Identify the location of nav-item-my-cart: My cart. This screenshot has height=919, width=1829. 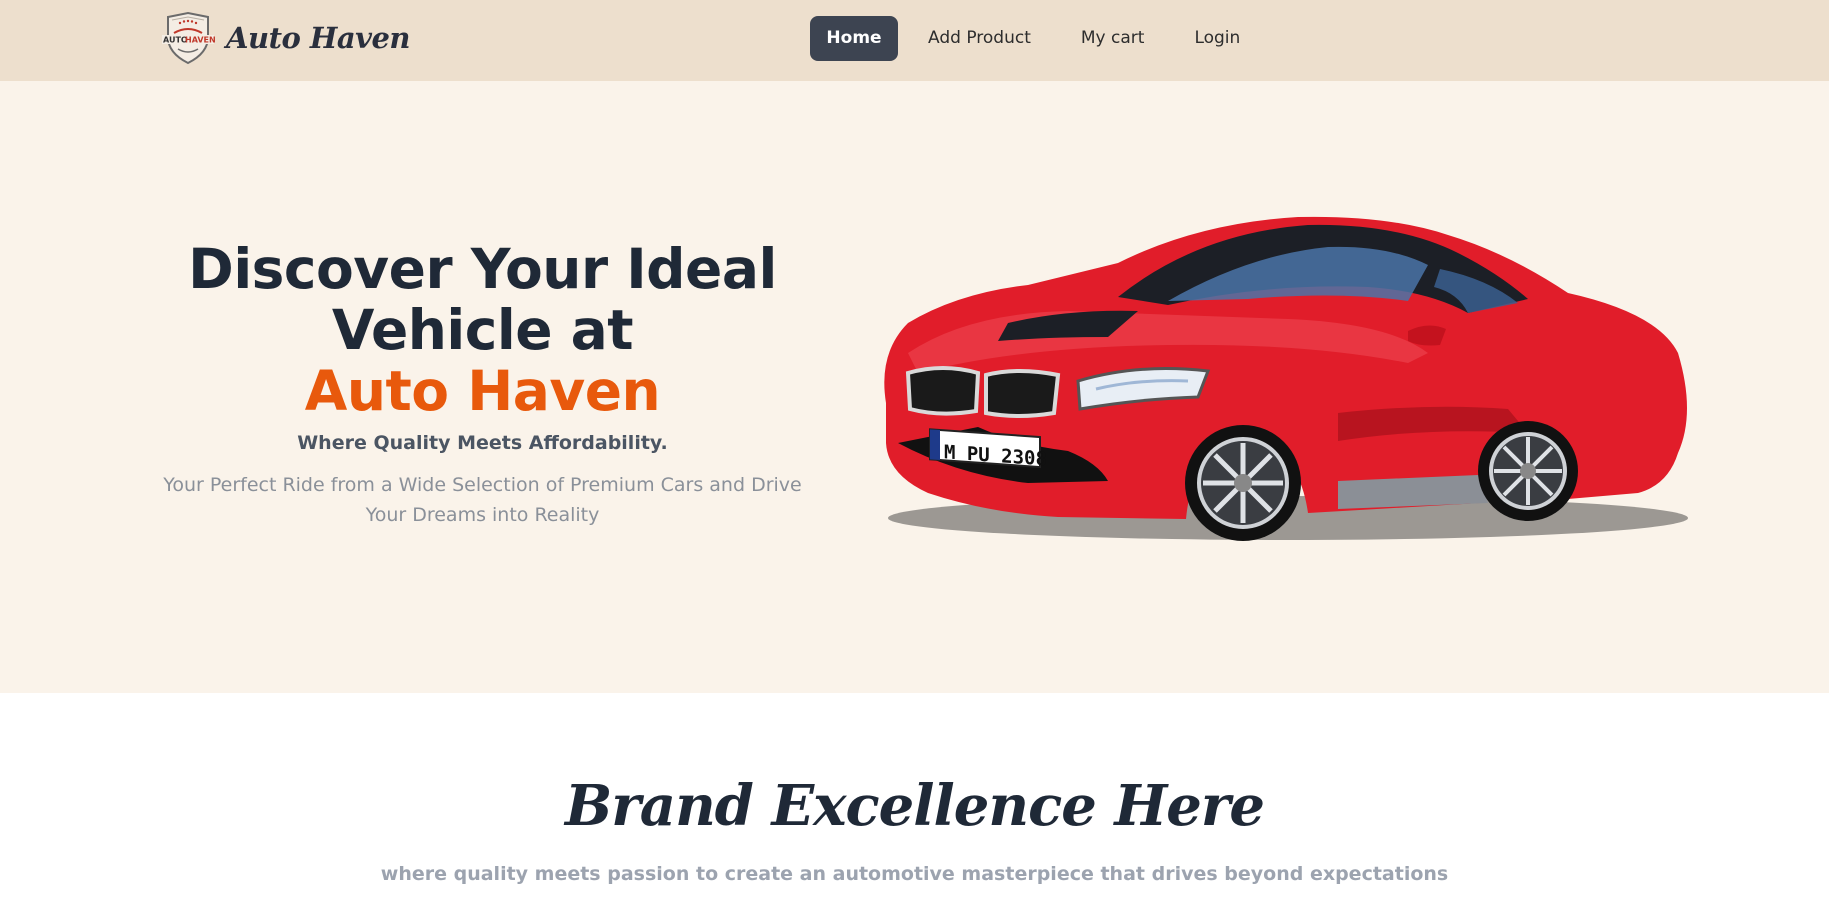
(1113, 38).